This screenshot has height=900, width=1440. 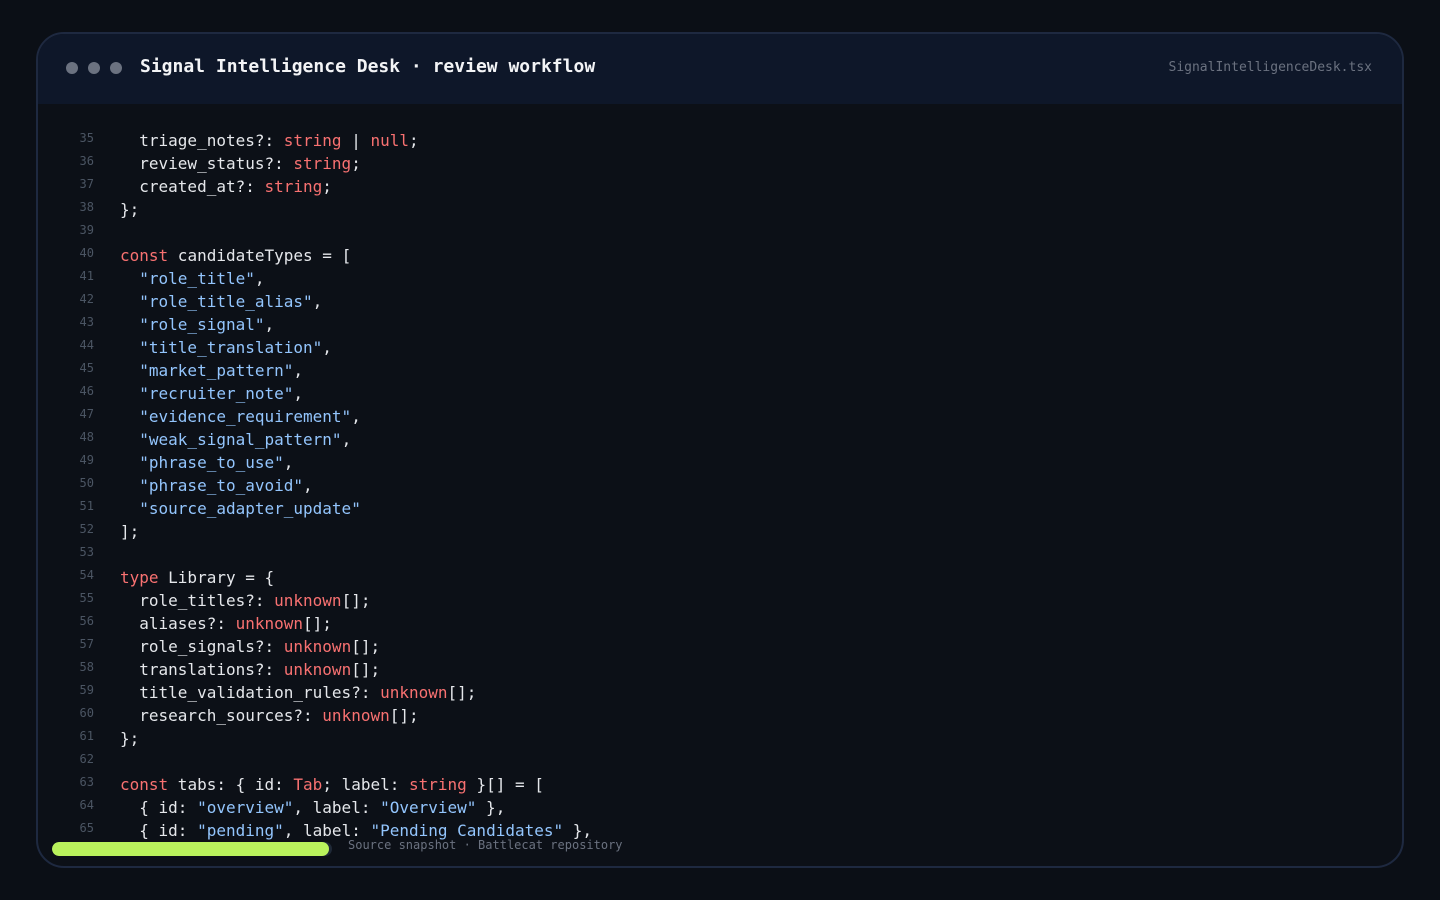 I want to click on line-number: 49, so click(x=86, y=460).